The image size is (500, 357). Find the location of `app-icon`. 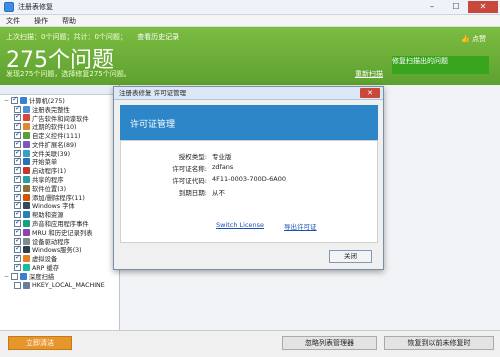

app-icon is located at coordinates (9, 7).